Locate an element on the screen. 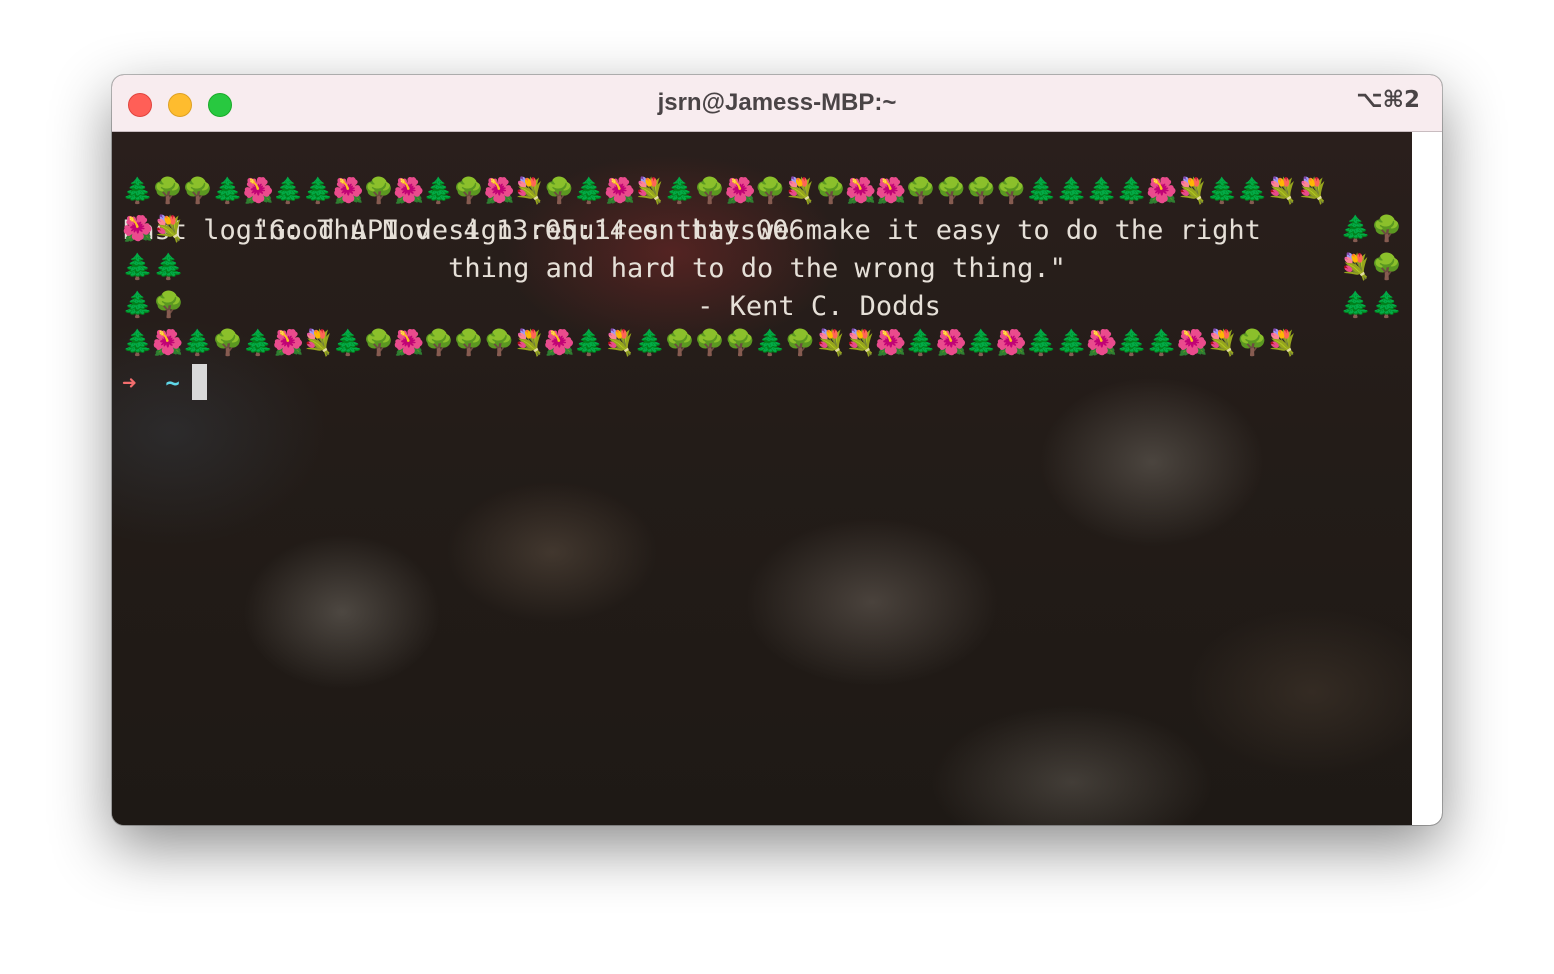 The image size is (1554, 974). quote-author: - Kent C. Dodds is located at coordinates (819, 306).